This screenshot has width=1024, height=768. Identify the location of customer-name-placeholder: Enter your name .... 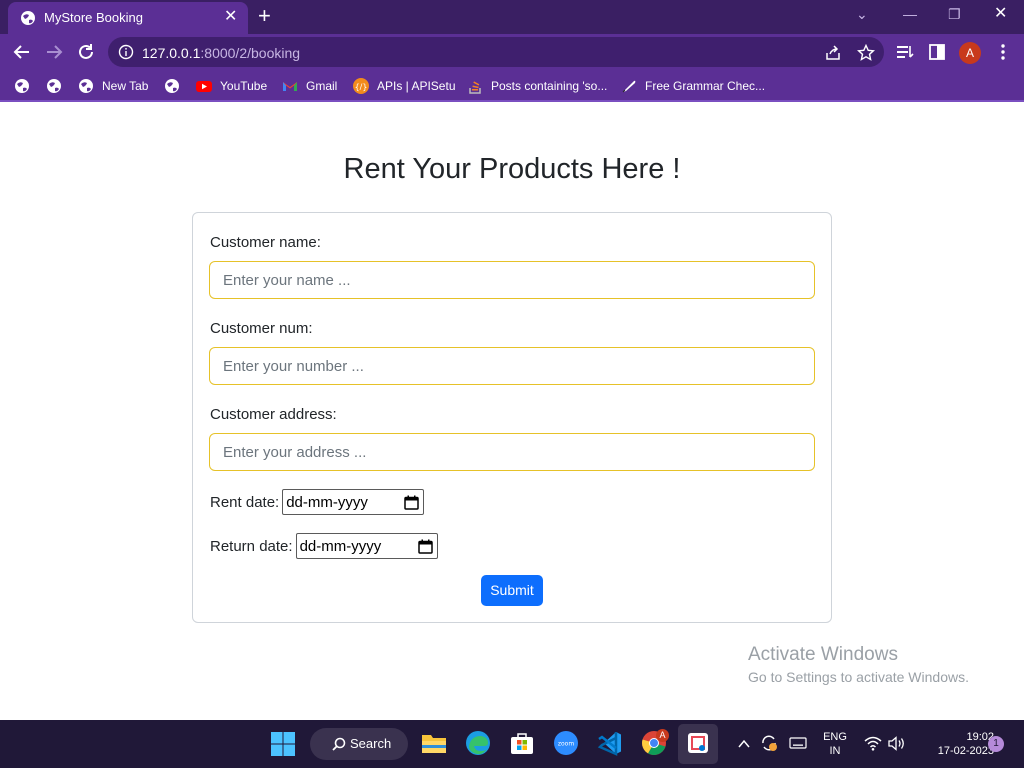
(287, 280).